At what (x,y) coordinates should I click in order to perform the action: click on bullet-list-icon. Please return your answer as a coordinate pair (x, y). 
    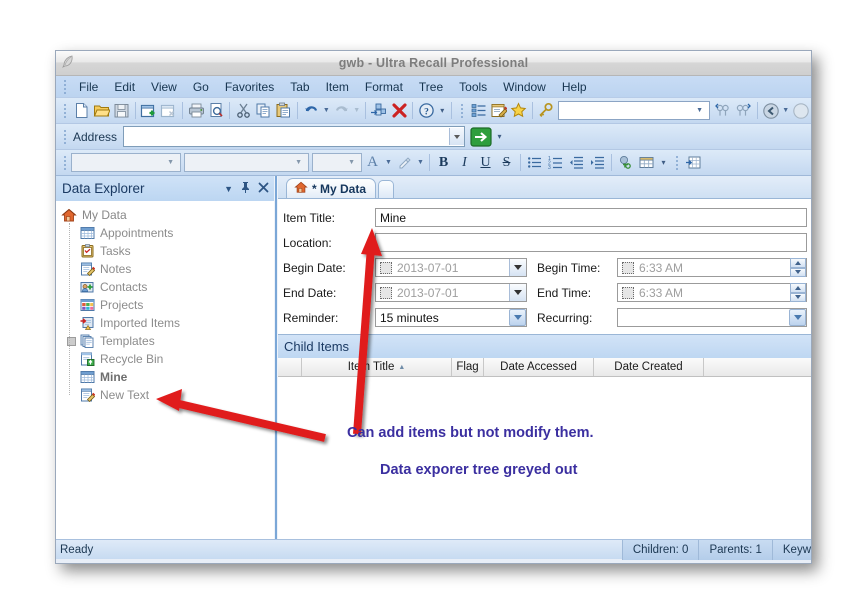
    Looking at the image, I should click on (534, 162).